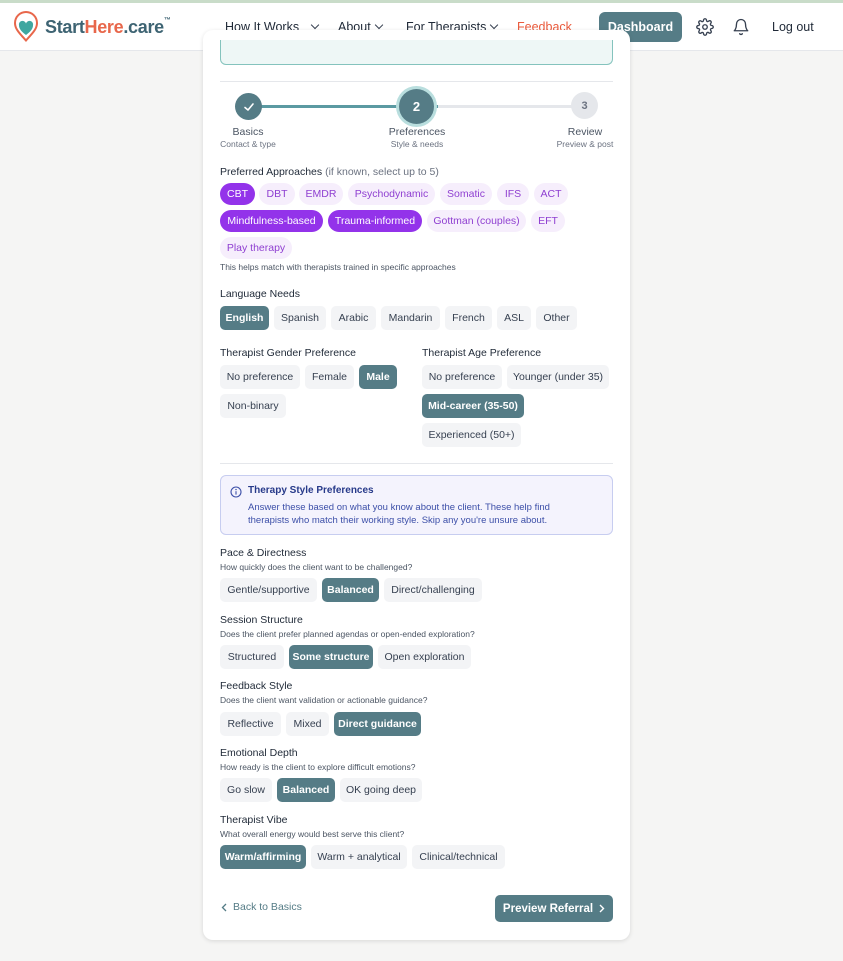 This screenshot has width=843, height=961. I want to click on gender-option-male: Male, so click(378, 377).